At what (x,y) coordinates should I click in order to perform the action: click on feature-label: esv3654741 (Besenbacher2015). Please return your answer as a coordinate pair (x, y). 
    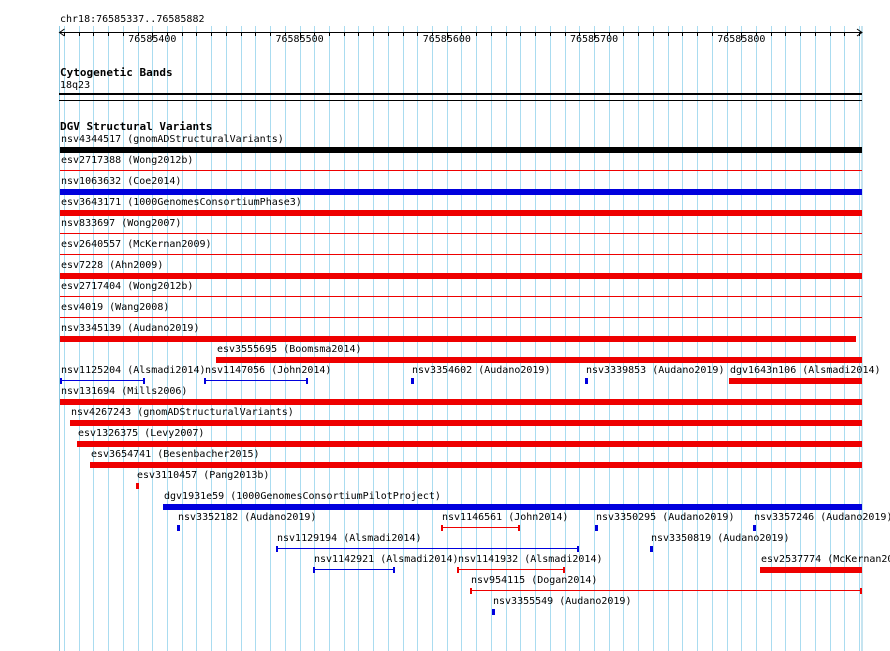
    Looking at the image, I should click on (175, 454).